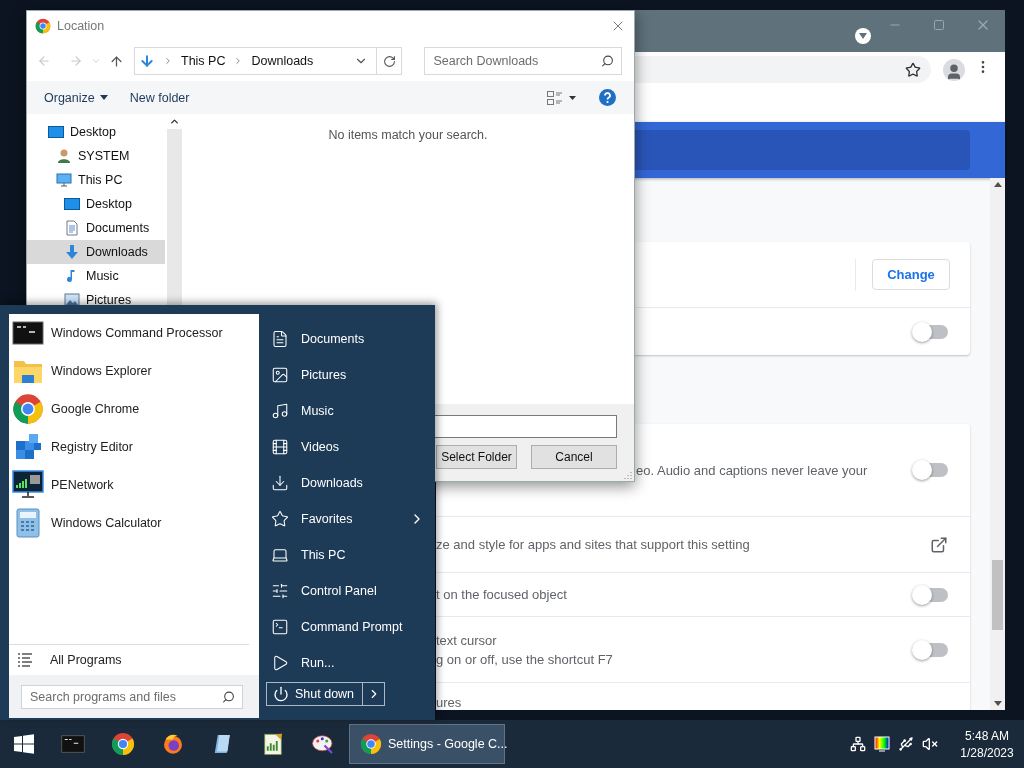 This screenshot has width=1024, height=768. I want to click on setting-text: eo. Audio and captions never leave your, so click(752, 470).